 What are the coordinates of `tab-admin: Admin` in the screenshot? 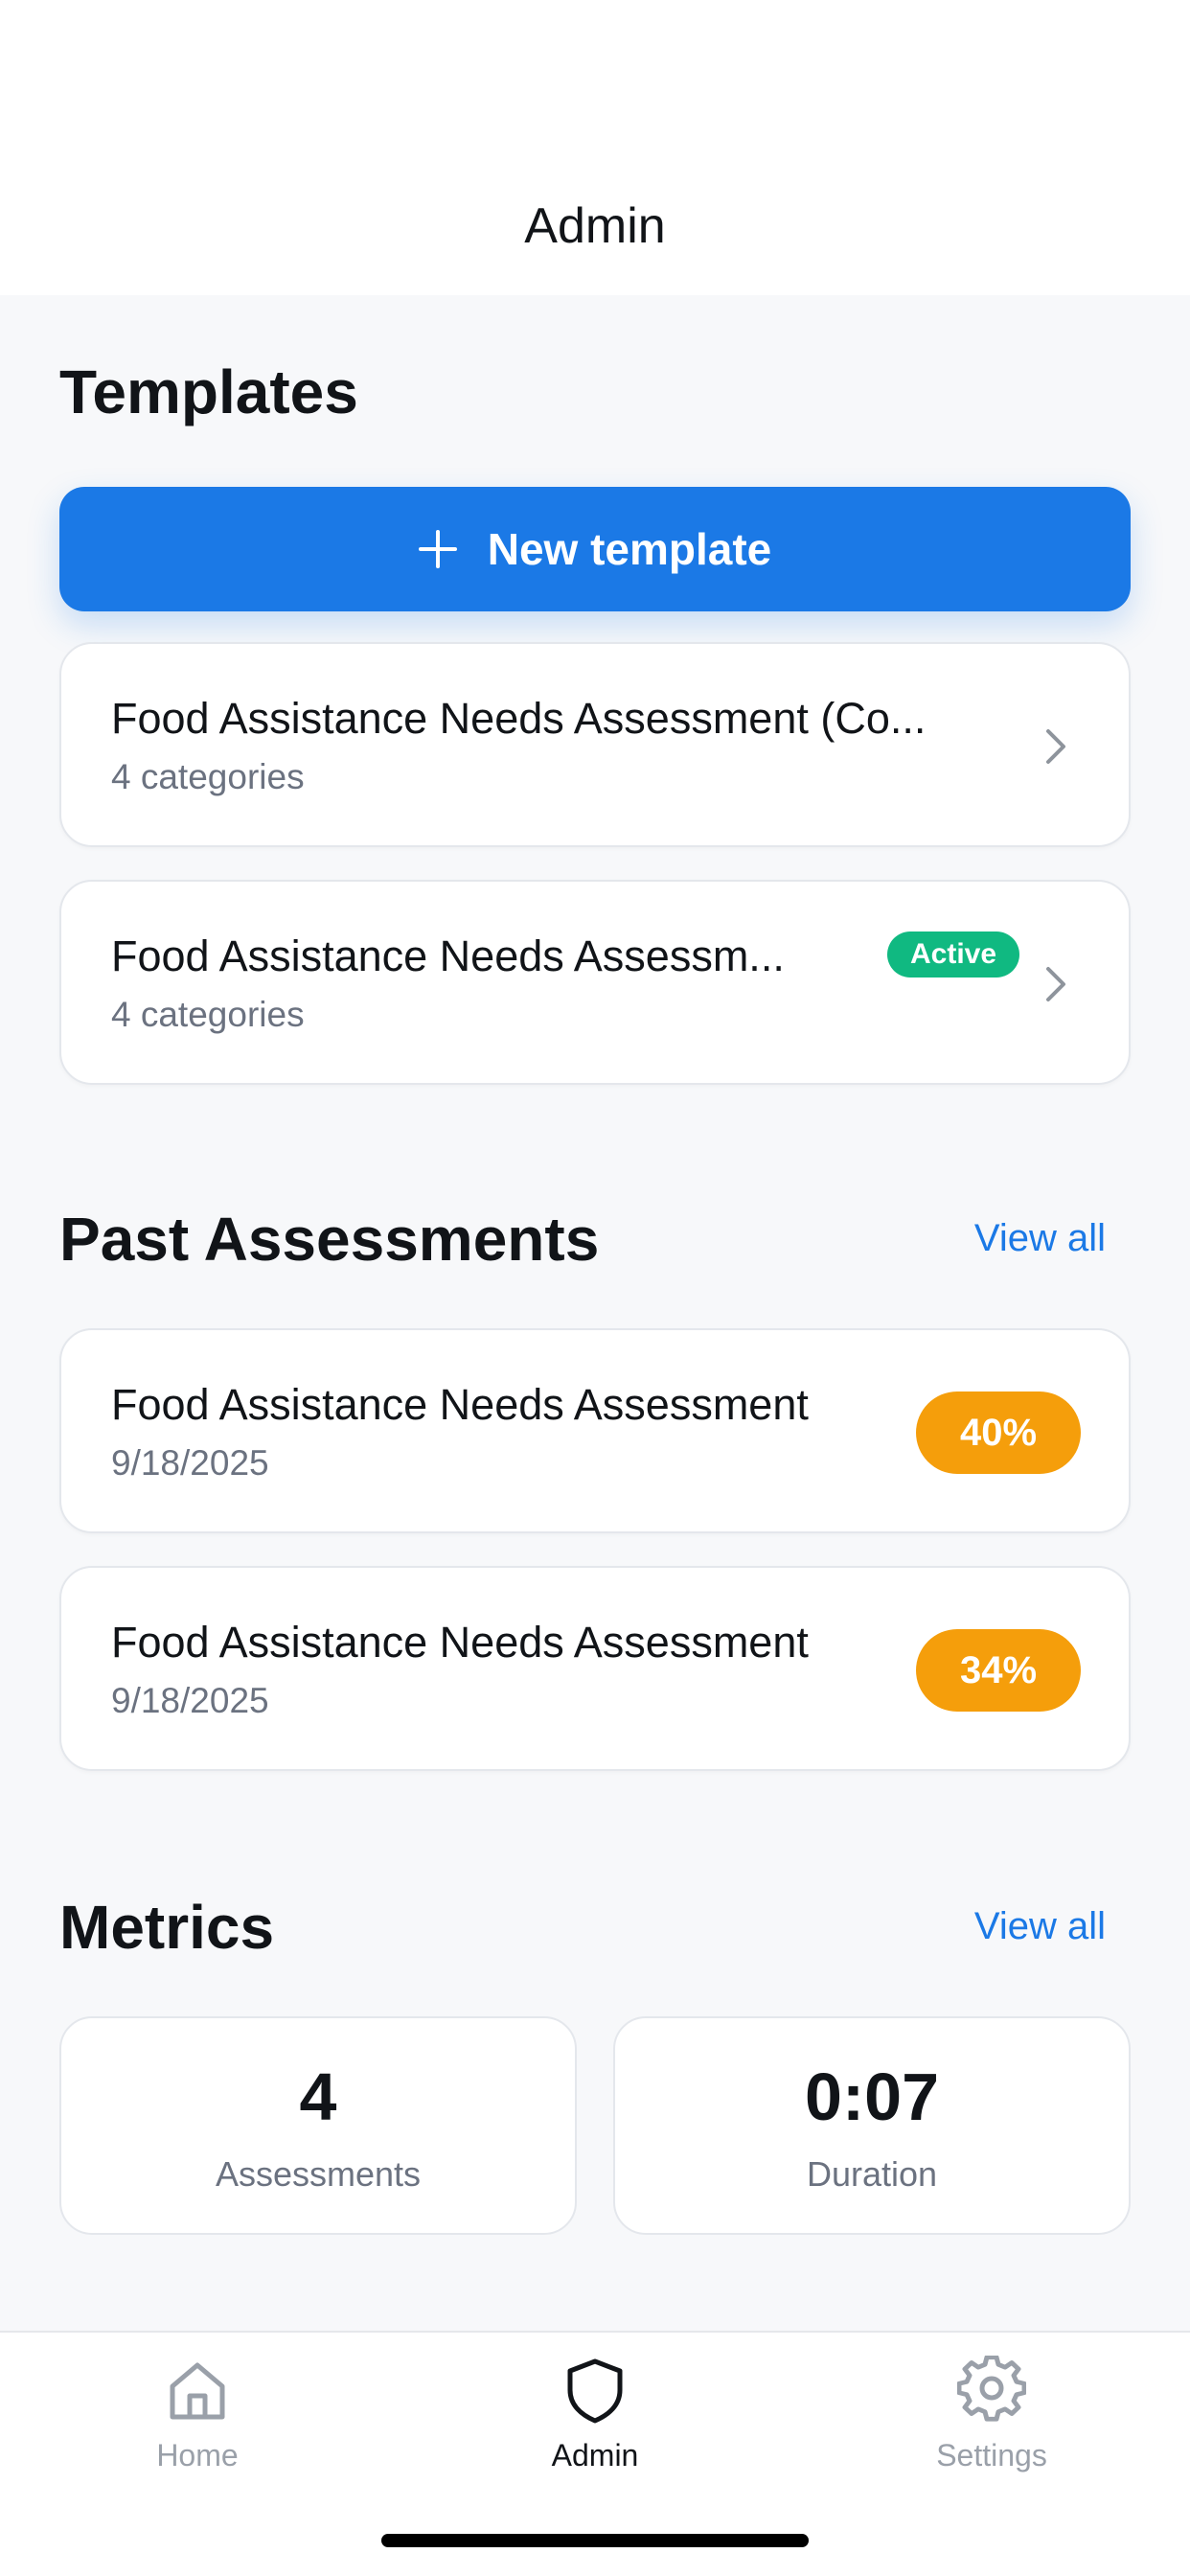 It's located at (595, 2427).